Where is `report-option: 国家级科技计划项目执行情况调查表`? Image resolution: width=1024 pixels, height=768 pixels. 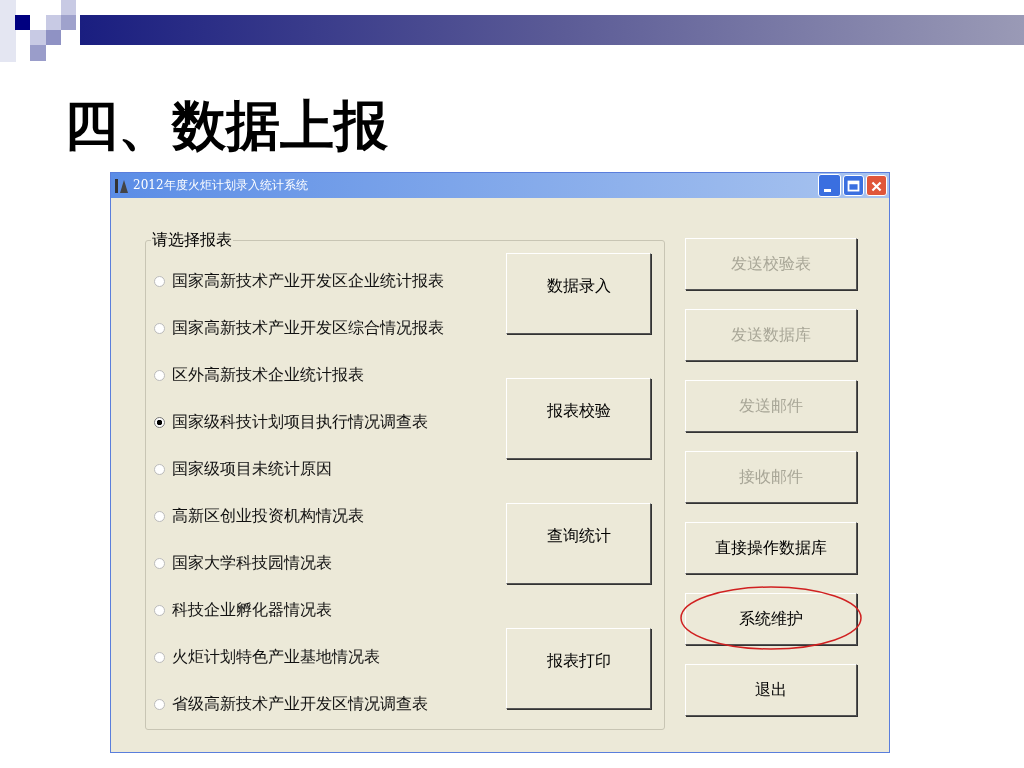 report-option: 国家级科技计划项目执行情况调查表 is located at coordinates (330, 422).